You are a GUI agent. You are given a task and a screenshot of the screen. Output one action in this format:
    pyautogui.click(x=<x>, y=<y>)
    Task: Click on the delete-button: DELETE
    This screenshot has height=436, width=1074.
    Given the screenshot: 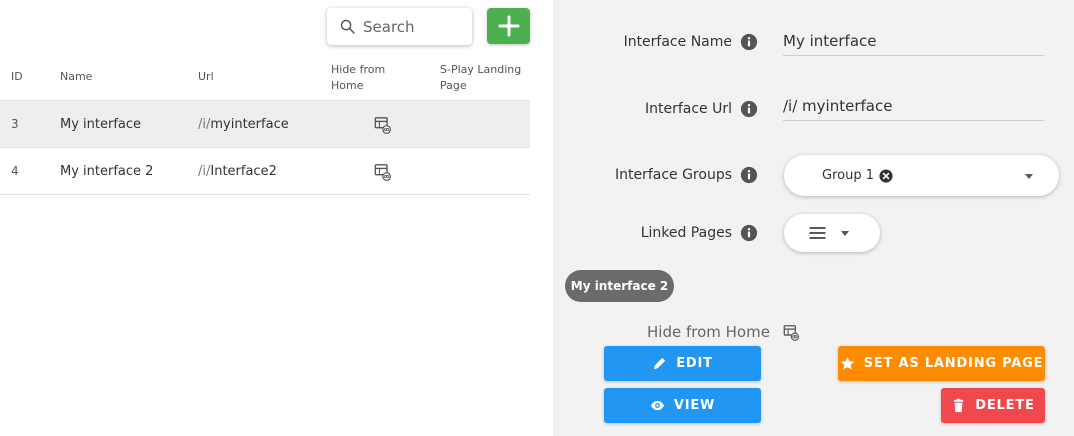 What is the action you would take?
    pyautogui.click(x=993, y=405)
    